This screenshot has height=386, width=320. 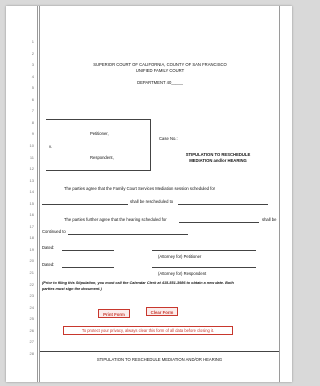 I want to click on line-number: 26, so click(x=31, y=330).